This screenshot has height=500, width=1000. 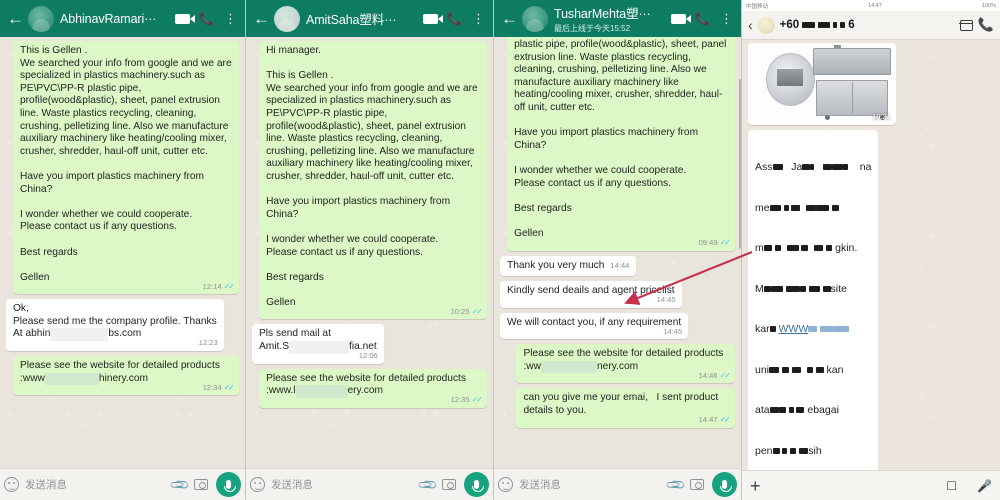 What do you see at coordinates (813, 330) in the screenshot?
I see `redacted-line: kar WWW` at bounding box center [813, 330].